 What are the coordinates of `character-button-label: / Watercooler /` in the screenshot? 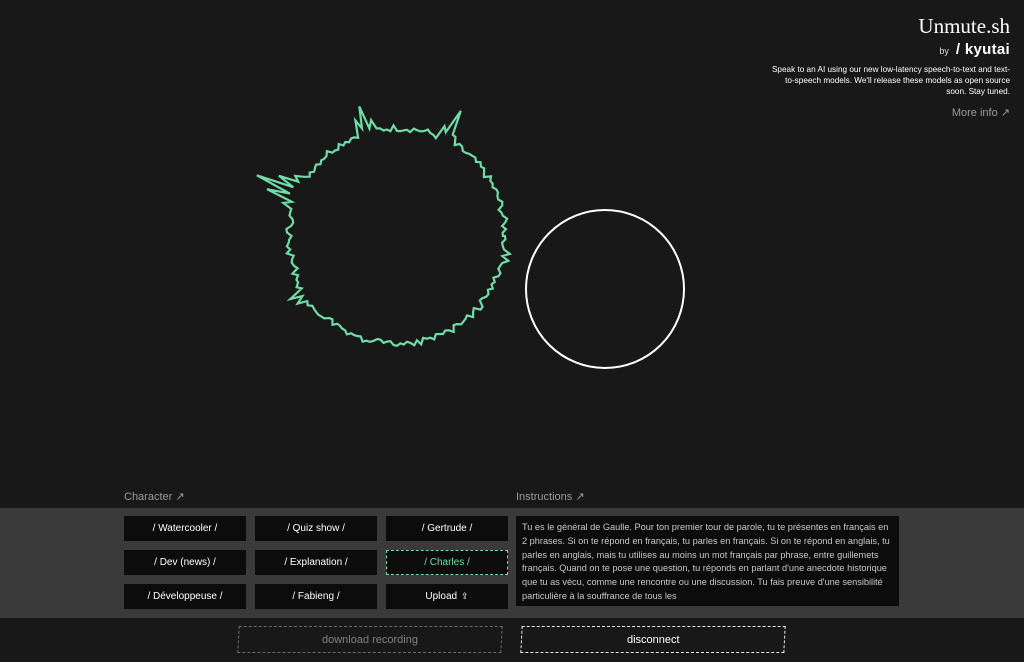 It's located at (185, 528).